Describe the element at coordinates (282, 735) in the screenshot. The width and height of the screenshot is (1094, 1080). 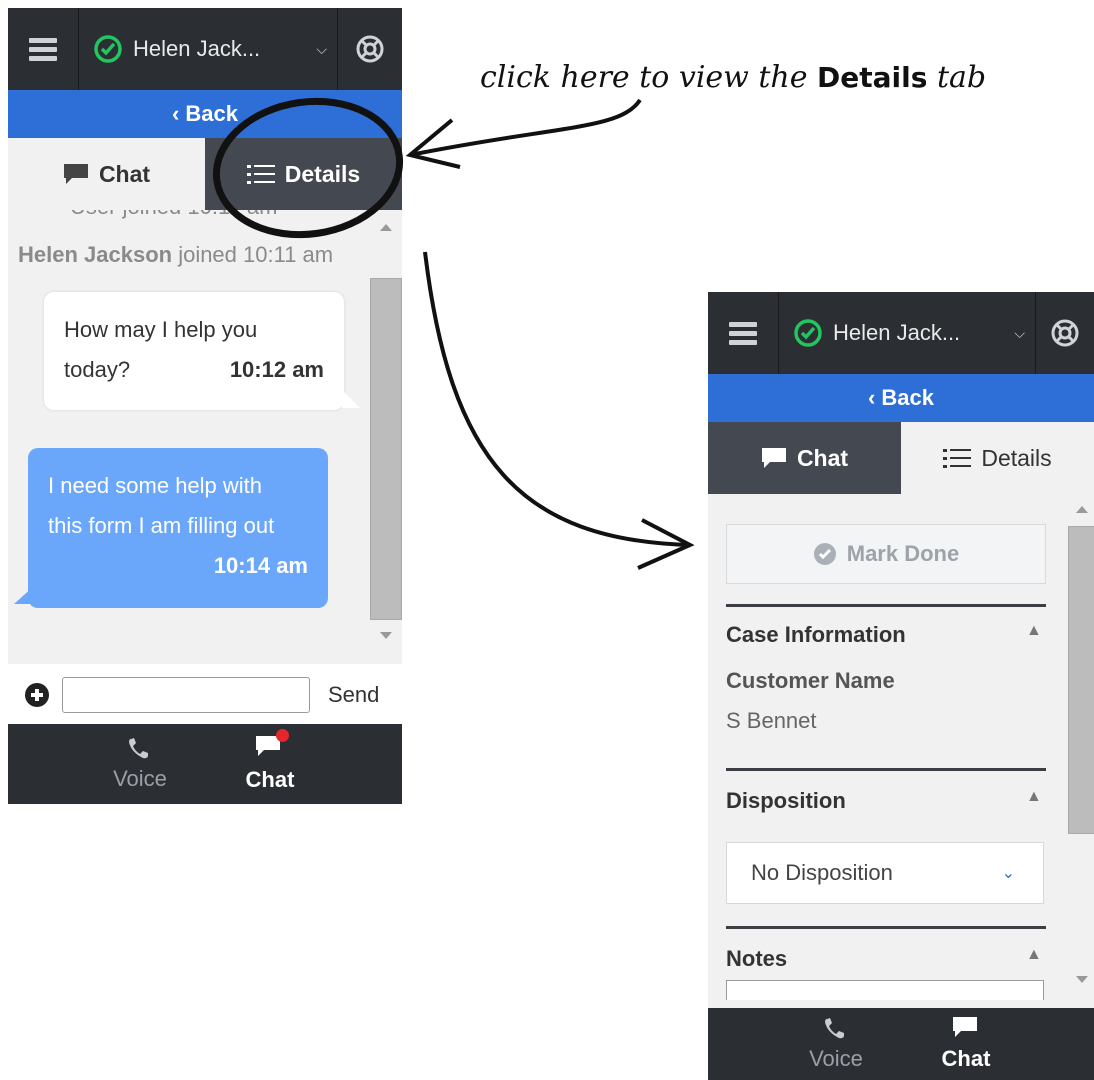
I see `notification-dot` at that location.